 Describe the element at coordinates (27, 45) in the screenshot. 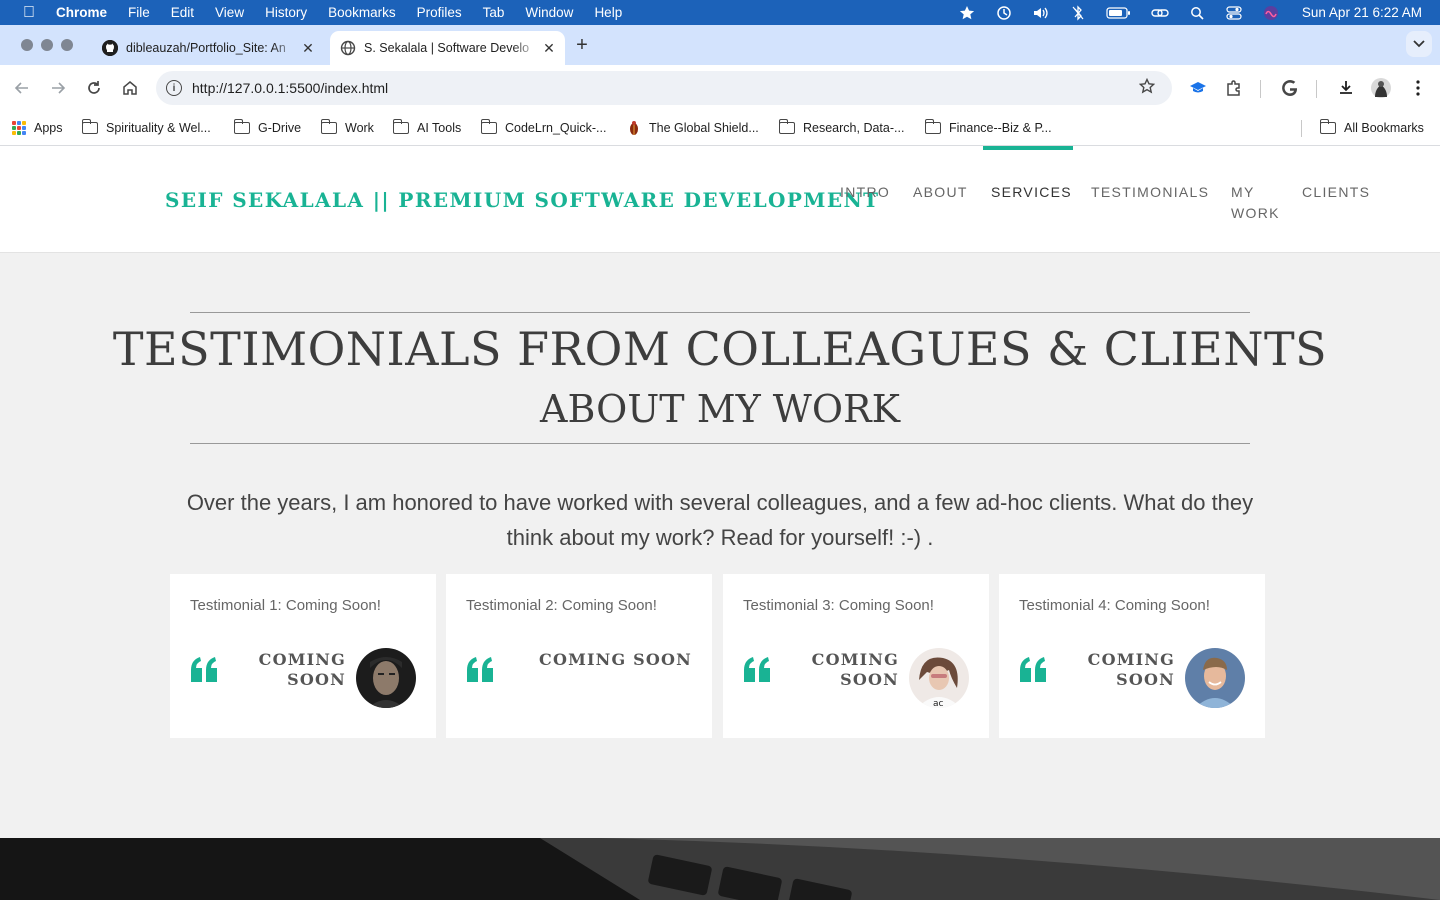

I see `window-close-button` at that location.